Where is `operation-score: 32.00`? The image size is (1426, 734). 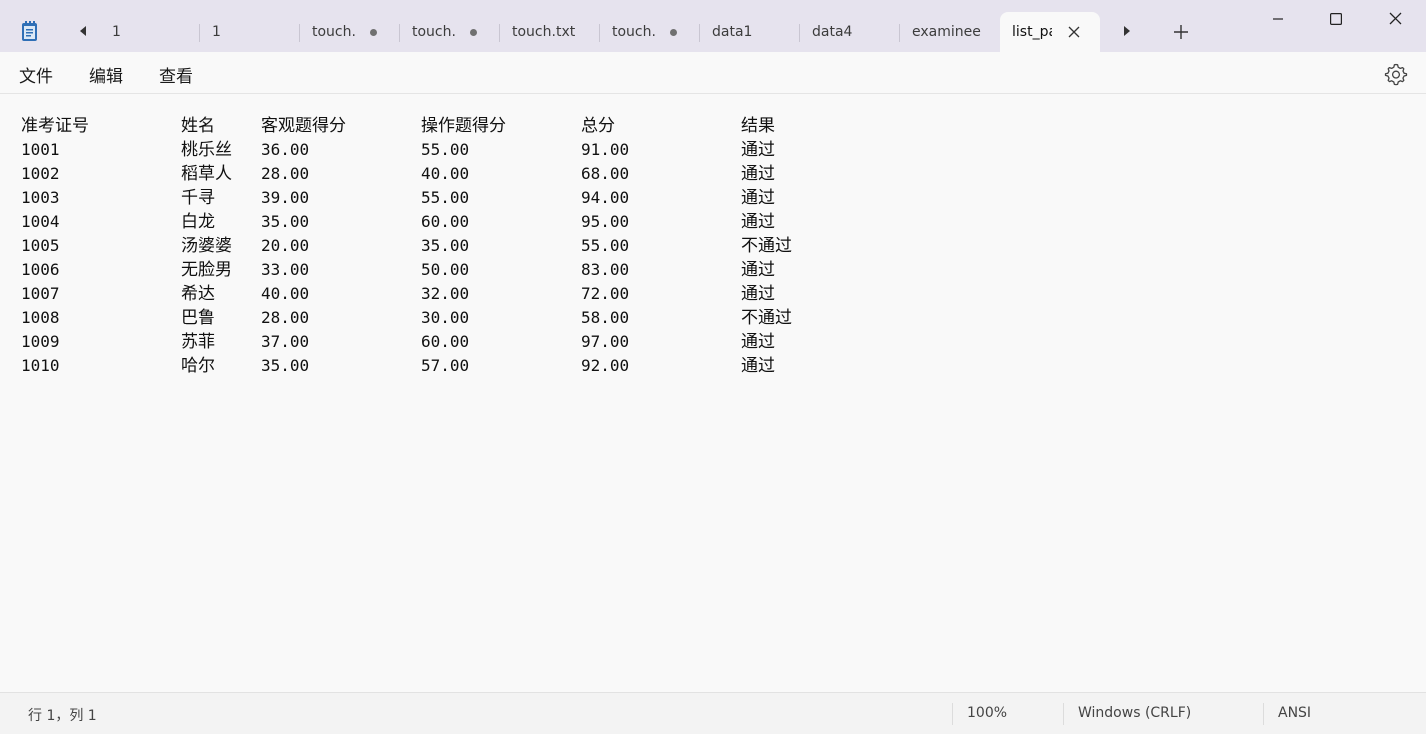 operation-score: 32.00 is located at coordinates (445, 293).